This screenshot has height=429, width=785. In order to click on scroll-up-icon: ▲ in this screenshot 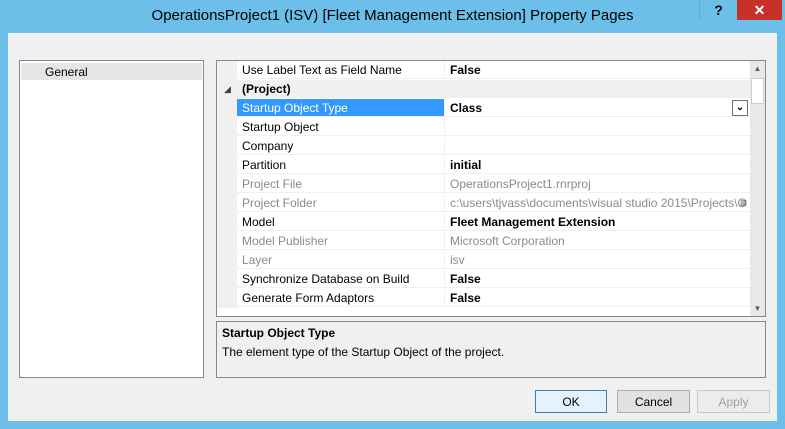, I will do `click(757, 68)`.